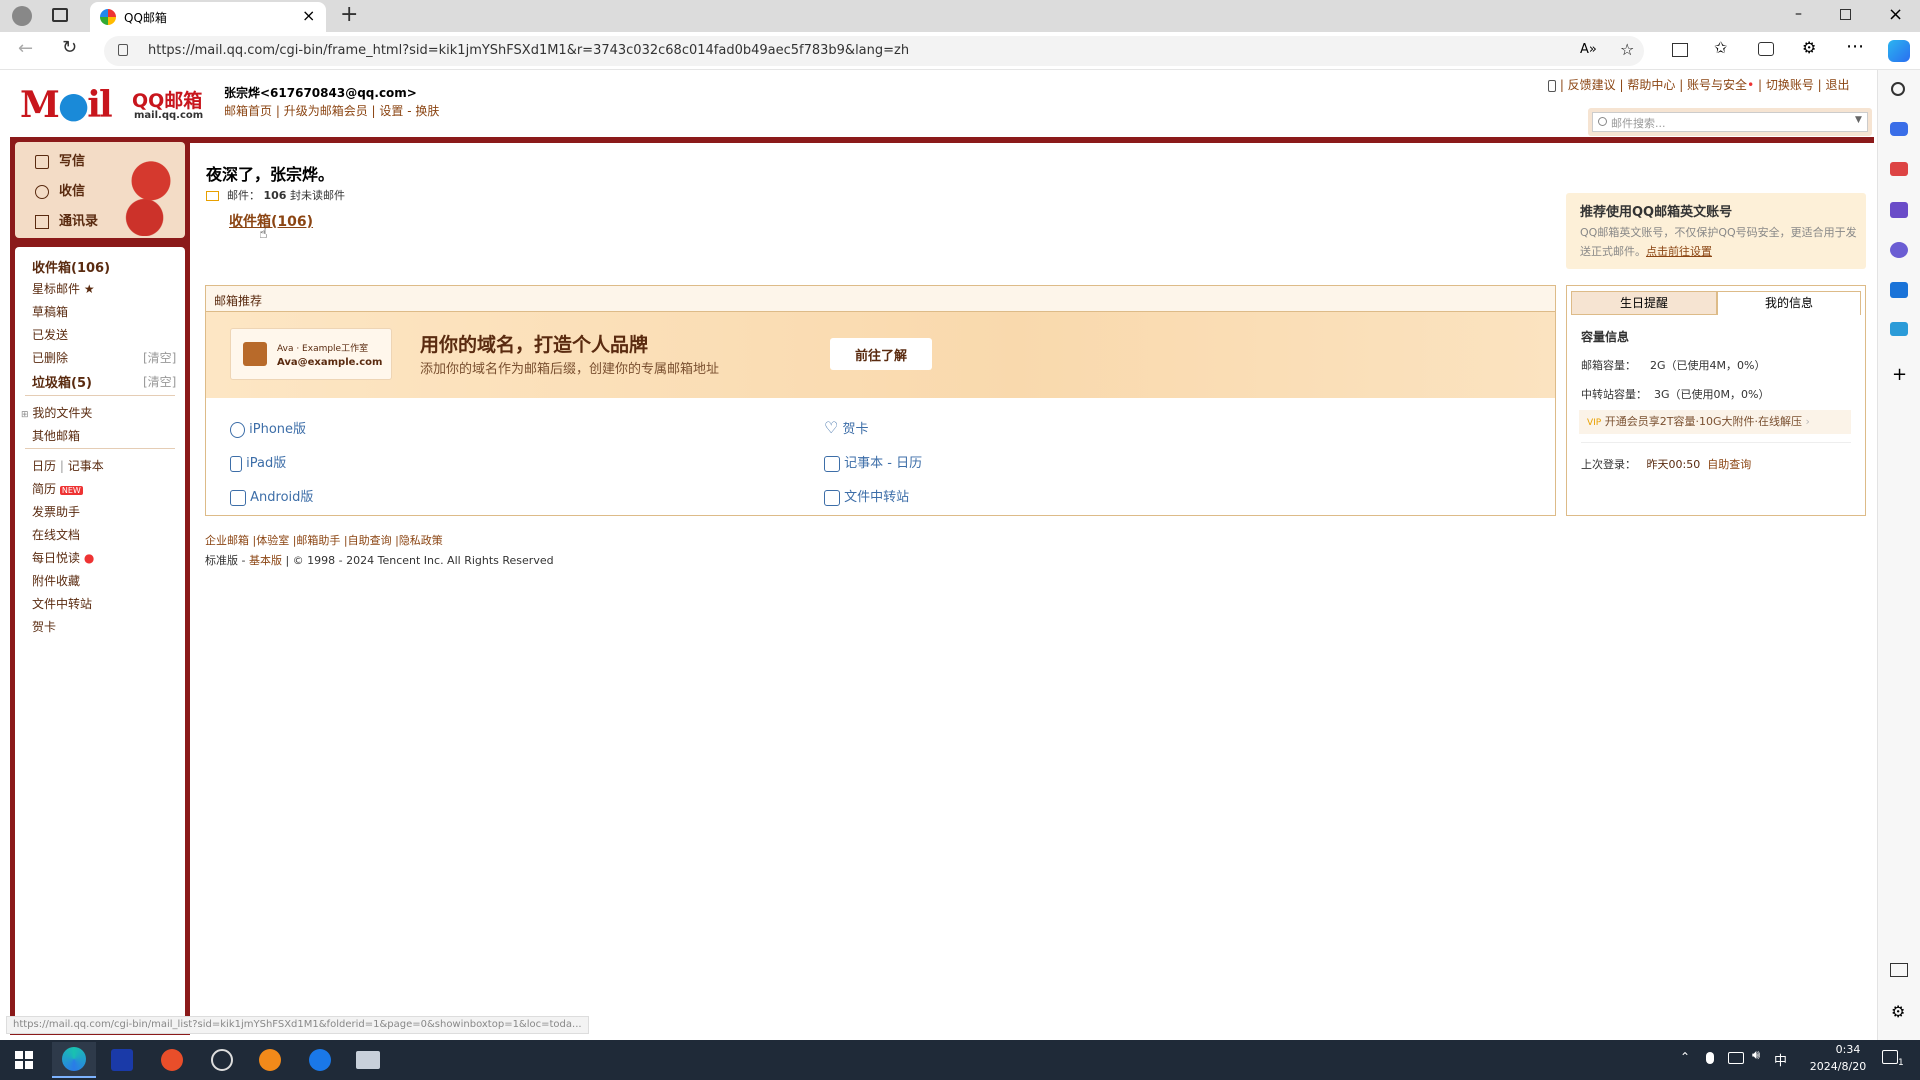 The width and height of the screenshot is (1920, 1080). Describe the element at coordinates (1858, 120) in the screenshot. I see `chevron-down-icon: ▼` at that location.